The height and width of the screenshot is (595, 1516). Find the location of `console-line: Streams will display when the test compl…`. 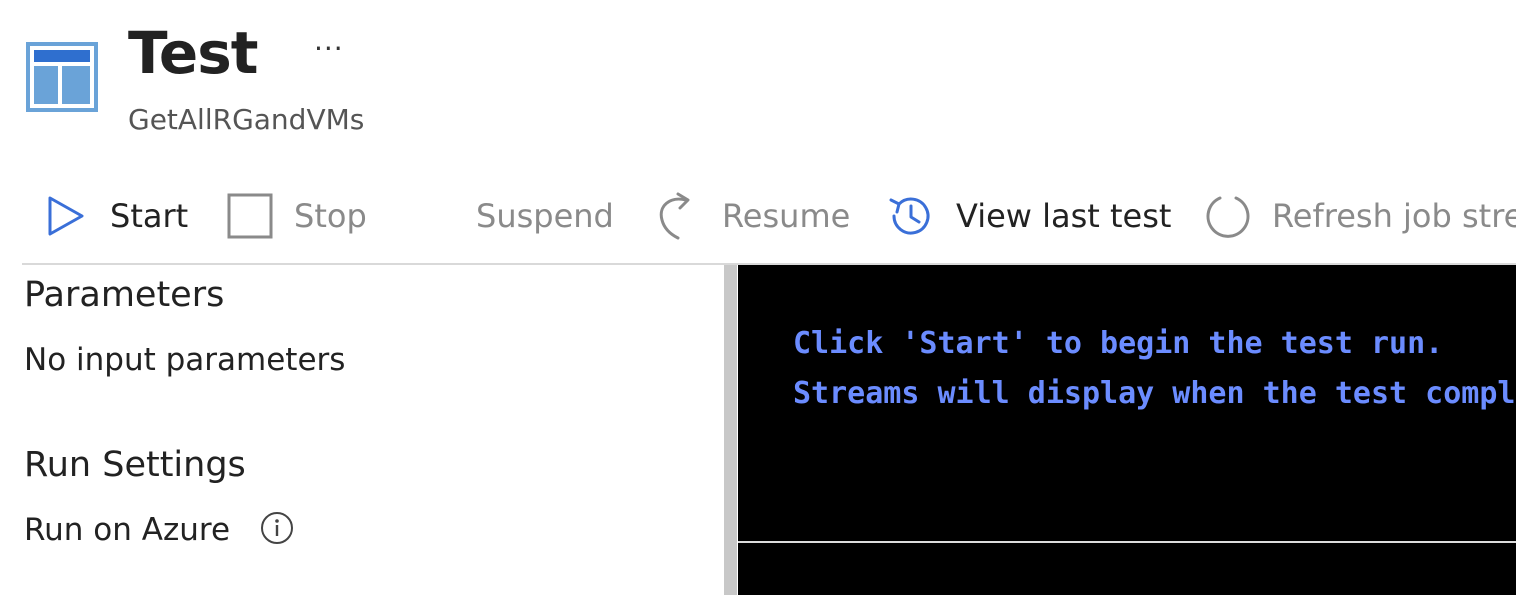

console-line: Streams will display when the test compl… is located at coordinates (1154, 393).